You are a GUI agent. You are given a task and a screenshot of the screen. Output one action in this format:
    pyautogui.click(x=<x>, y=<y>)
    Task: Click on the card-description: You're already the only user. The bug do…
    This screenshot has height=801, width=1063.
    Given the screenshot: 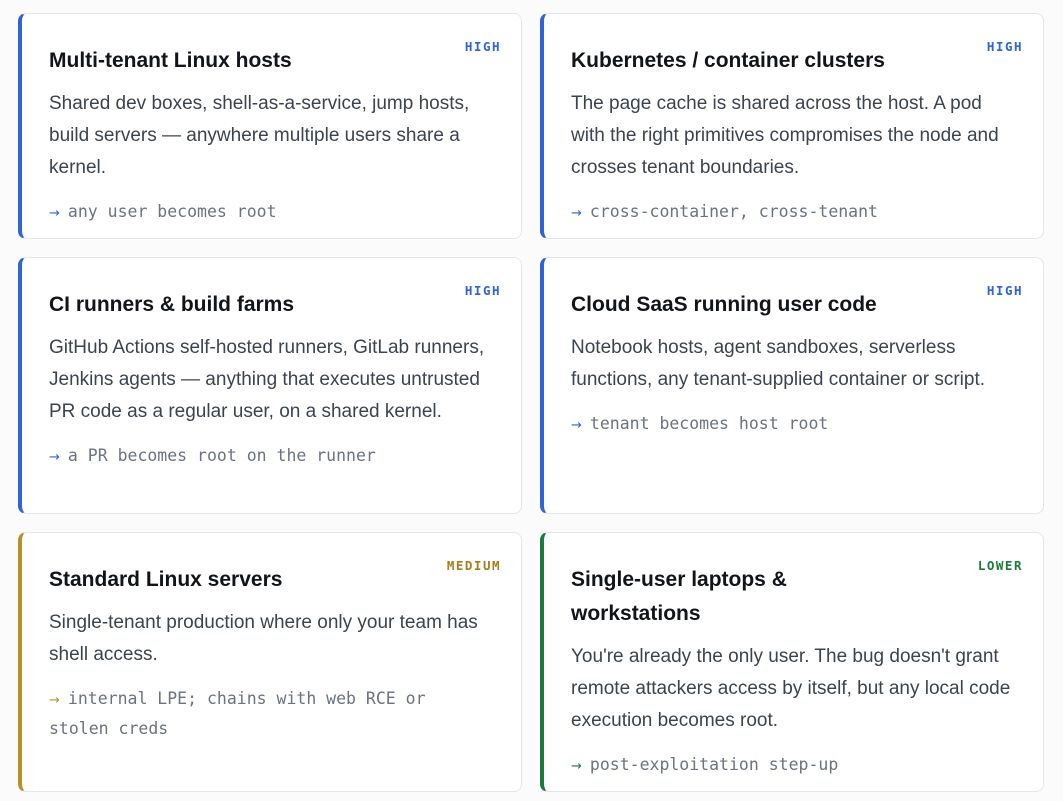 What is the action you would take?
    pyautogui.click(x=791, y=688)
    